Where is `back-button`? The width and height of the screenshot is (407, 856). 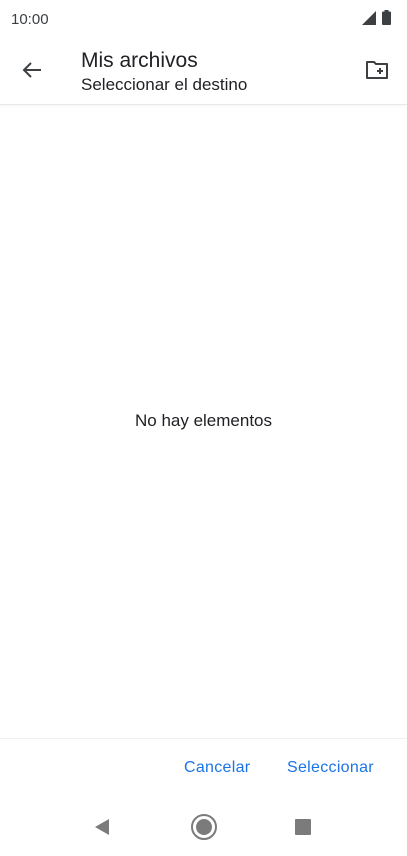 back-button is located at coordinates (32, 72).